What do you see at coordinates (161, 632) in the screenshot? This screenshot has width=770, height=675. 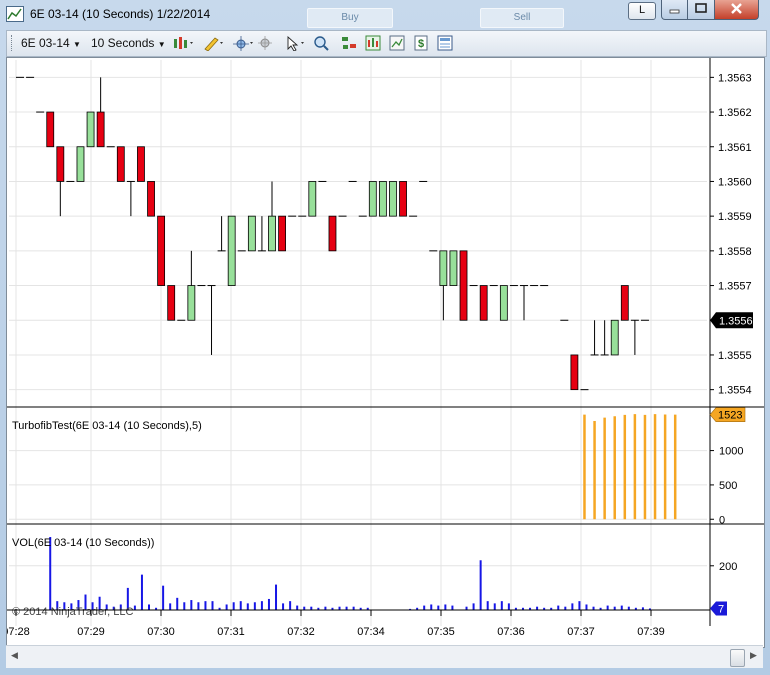 I see `time-tick-label: 07:30` at bounding box center [161, 632].